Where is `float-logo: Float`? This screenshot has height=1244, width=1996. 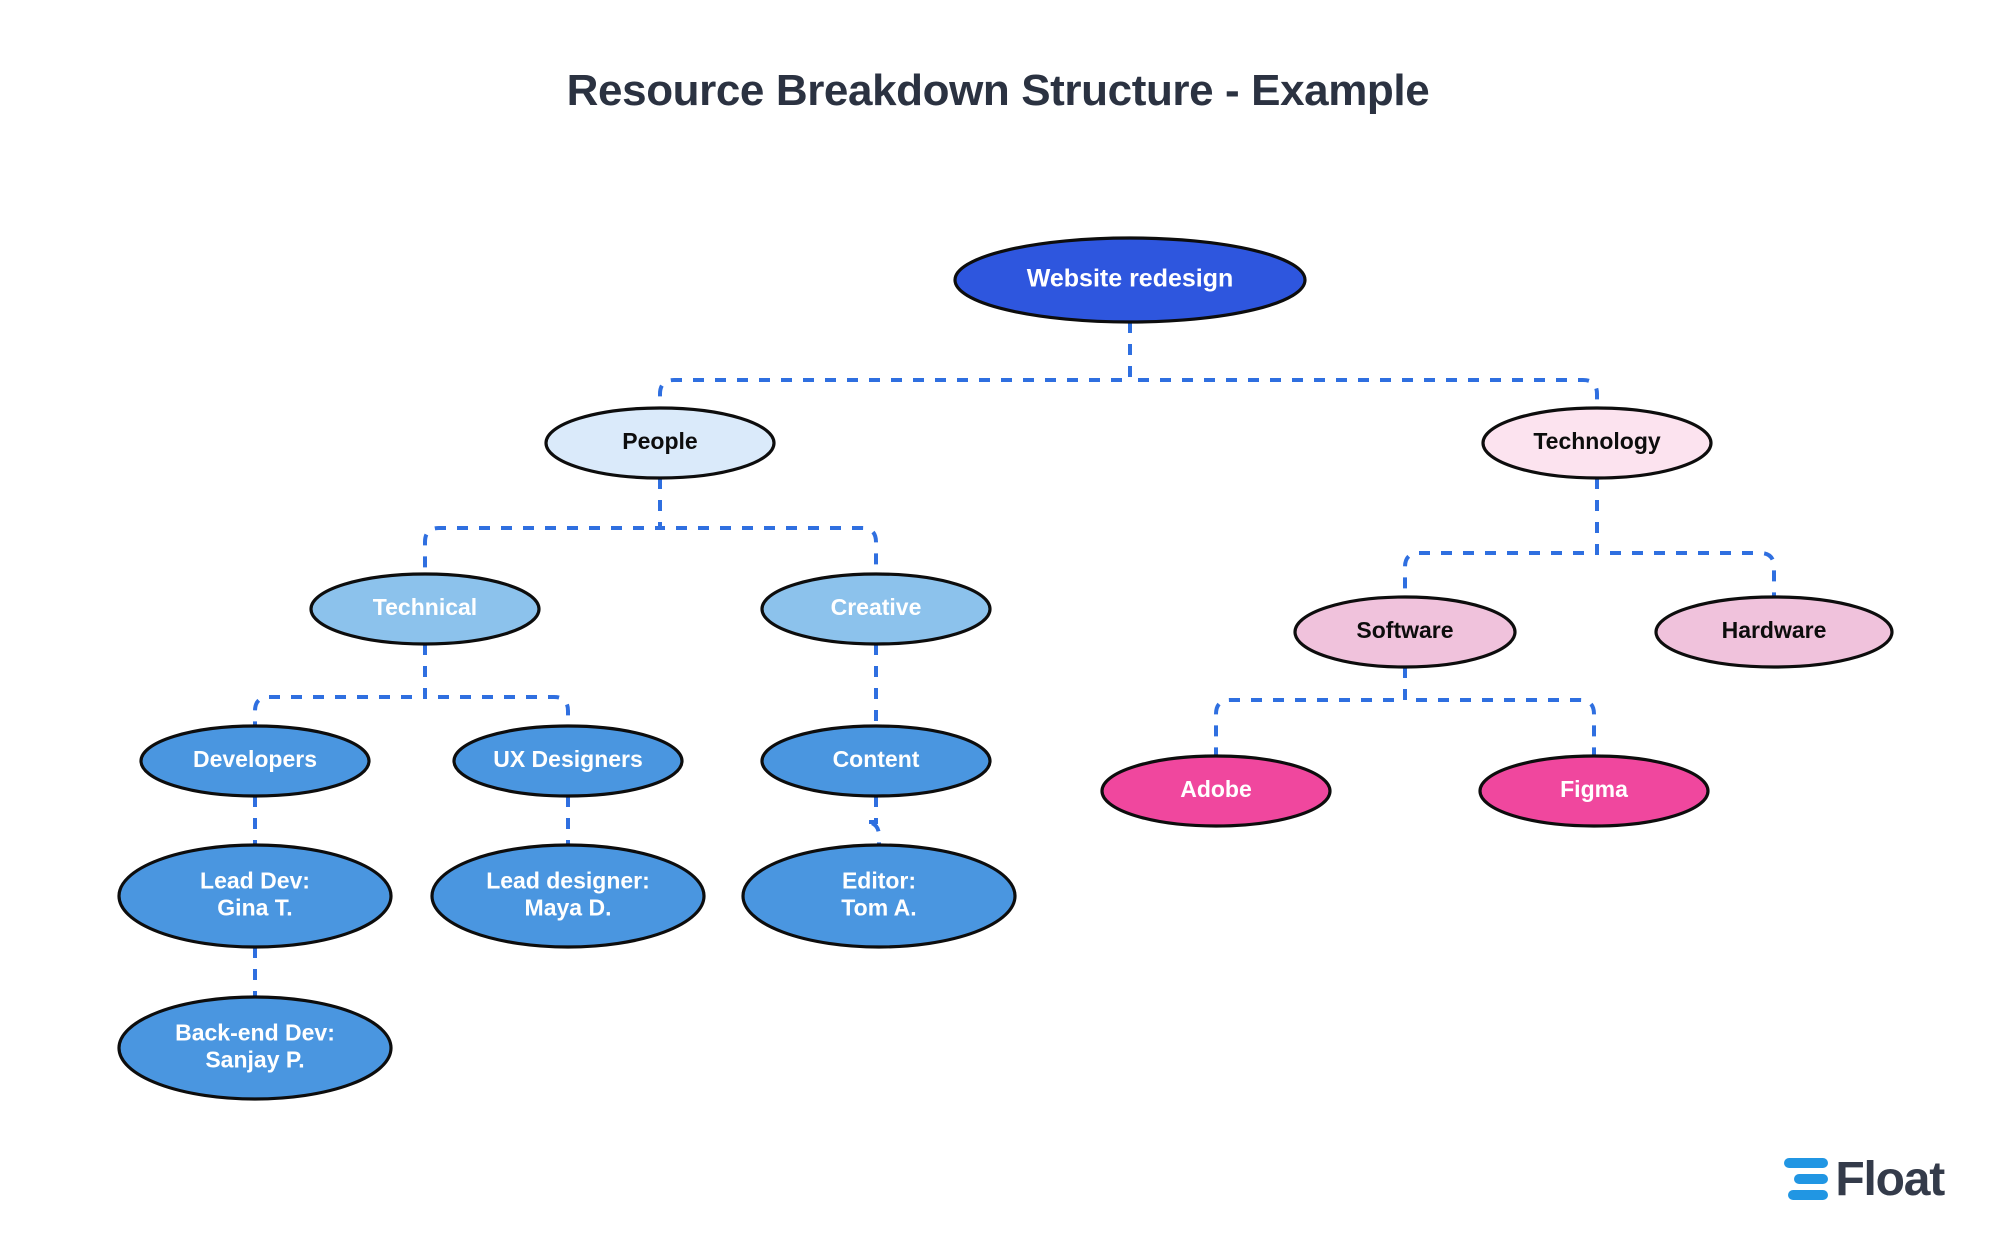 float-logo: Float is located at coordinates (1864, 1179).